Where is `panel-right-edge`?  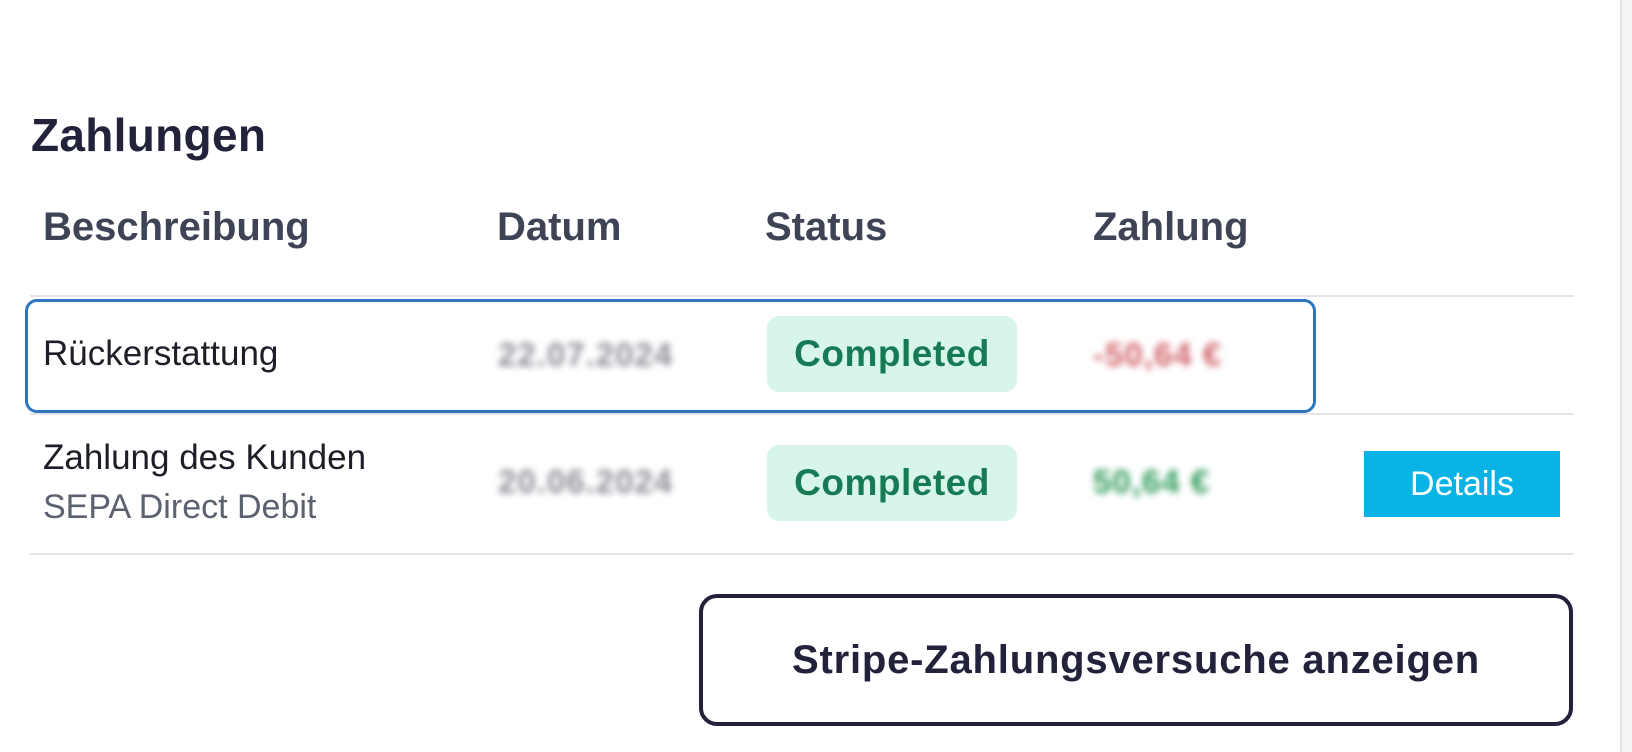
panel-right-edge is located at coordinates (1626, 376).